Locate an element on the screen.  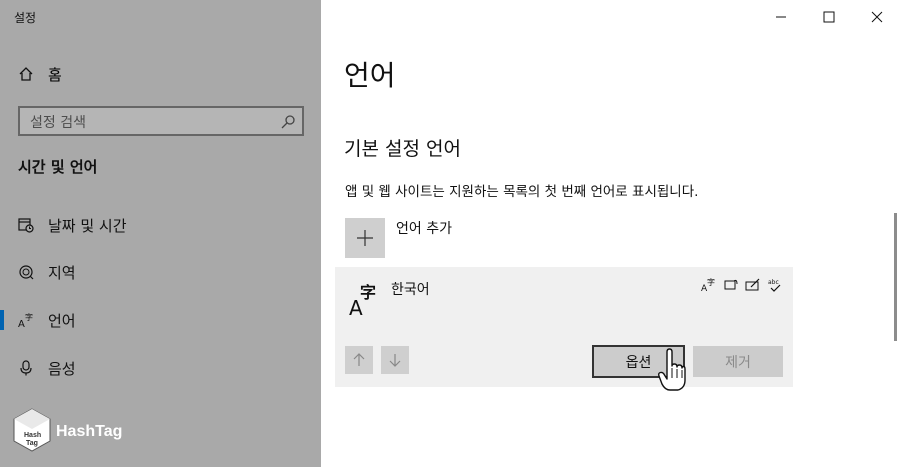
language-icon: A 字 is located at coordinates (25, 320).